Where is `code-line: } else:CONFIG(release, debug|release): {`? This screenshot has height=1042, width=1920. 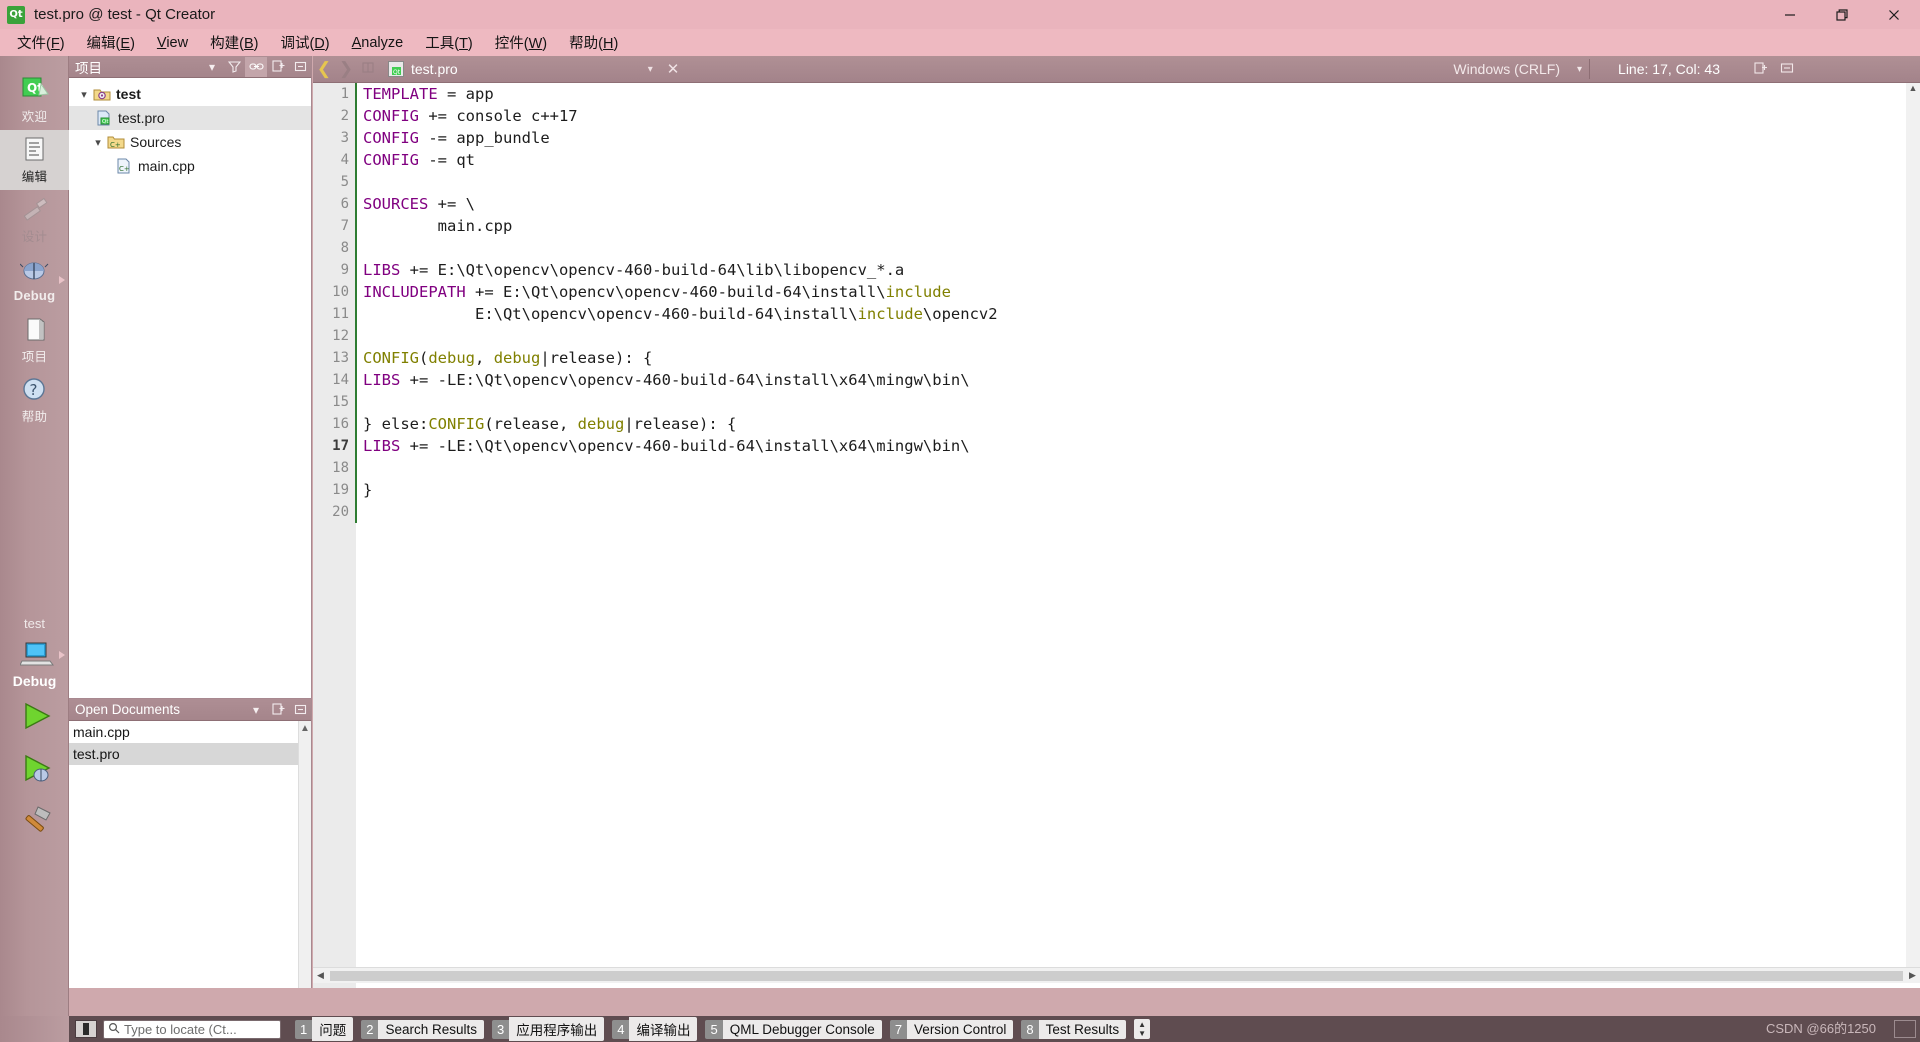
code-line: } else:CONFIG(release, debug|release): { is located at coordinates (1131, 424).